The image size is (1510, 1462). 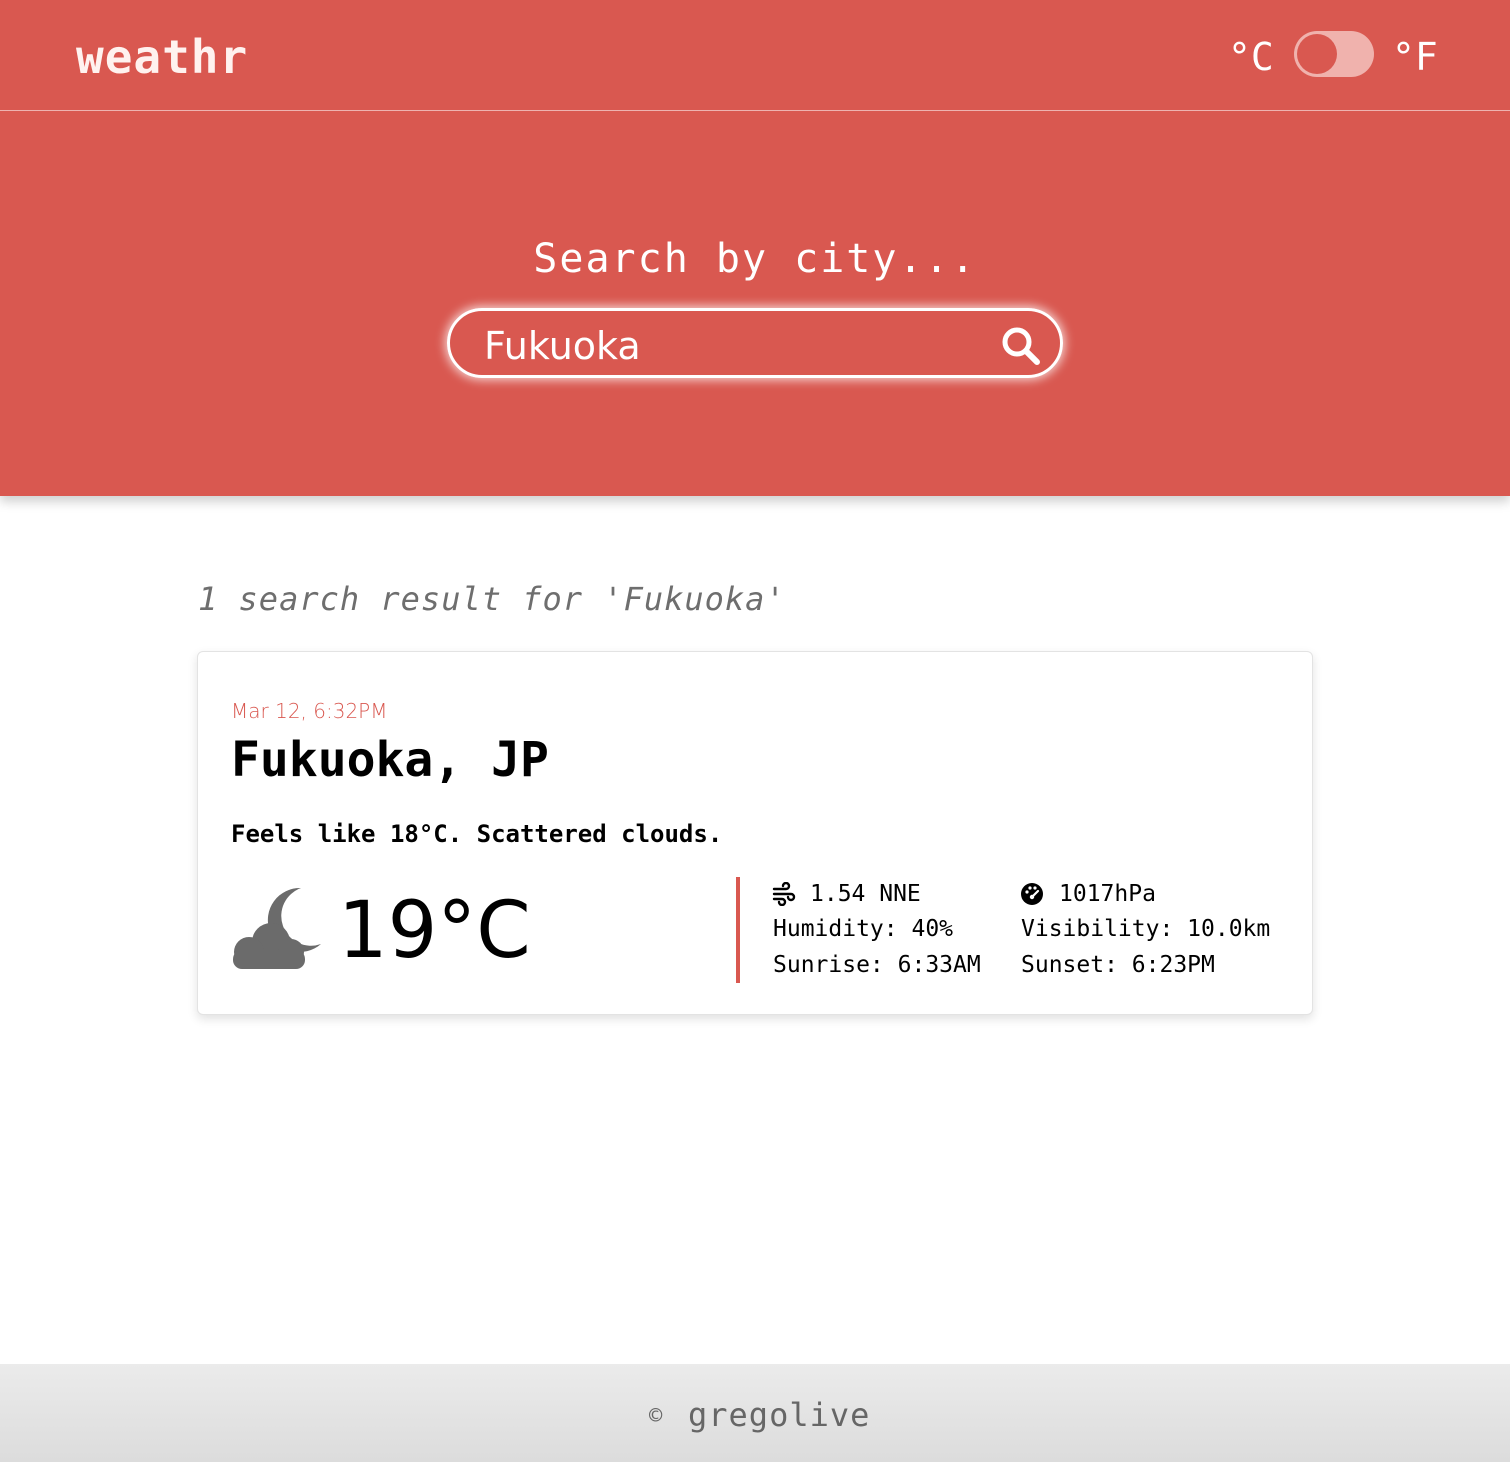 I want to click on weather-description: Feels like 18°C. Scattered clouds., so click(x=477, y=834).